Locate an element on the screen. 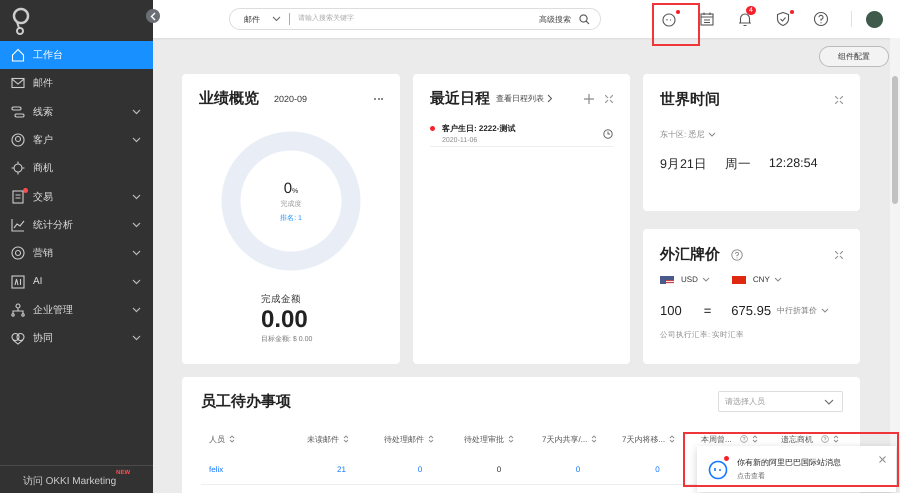  equals-sign: = is located at coordinates (708, 310).